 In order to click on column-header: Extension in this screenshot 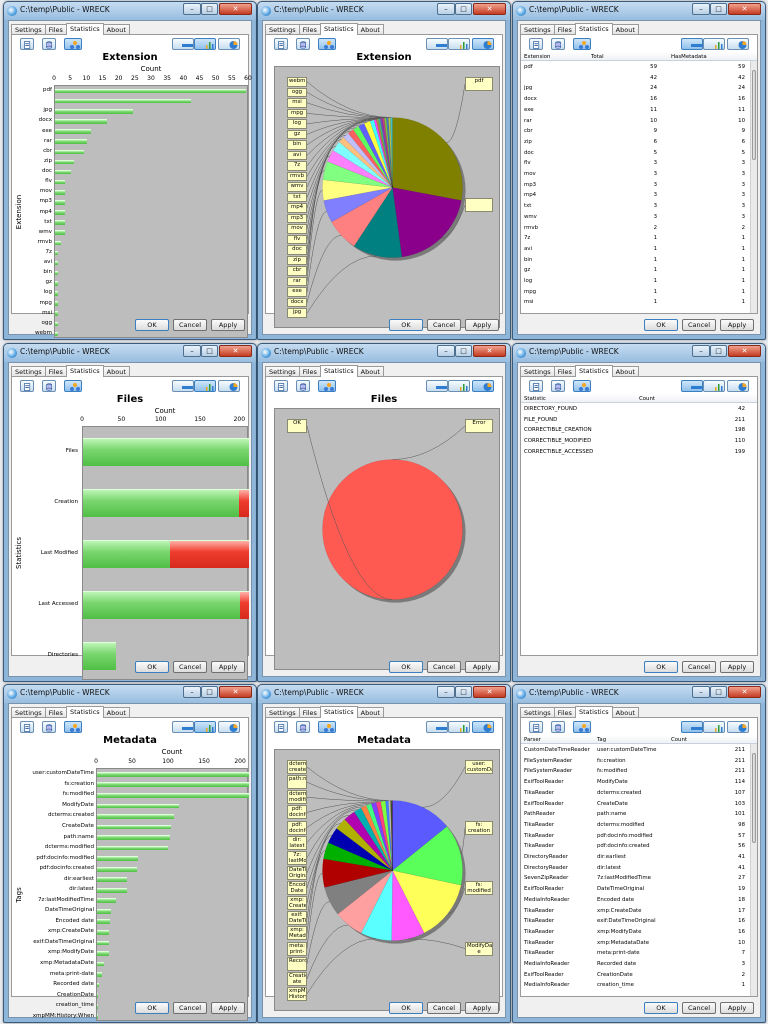, I will do `click(537, 57)`.